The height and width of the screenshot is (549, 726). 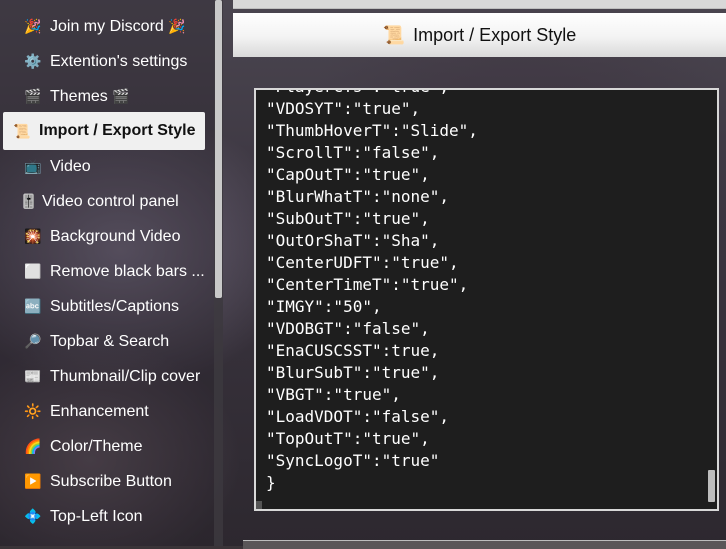 I want to click on sidebar-item-label: Video, so click(x=70, y=166).